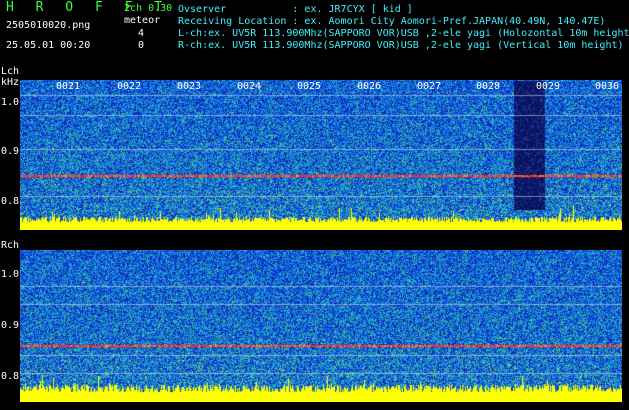  Describe the element at coordinates (10, 274) in the screenshot. I see `rch-ytick-1: 1.0` at that location.